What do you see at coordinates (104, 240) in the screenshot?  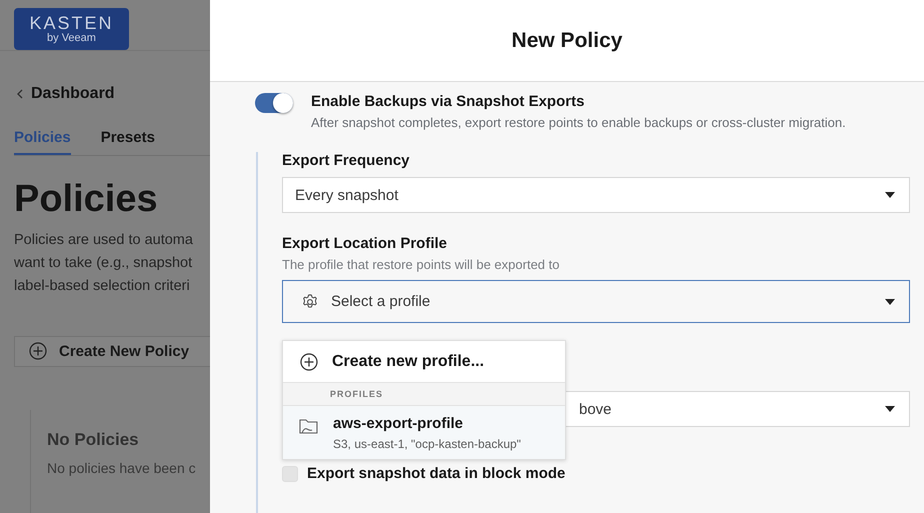 I see `description-text: Policies are used to automa` at bounding box center [104, 240].